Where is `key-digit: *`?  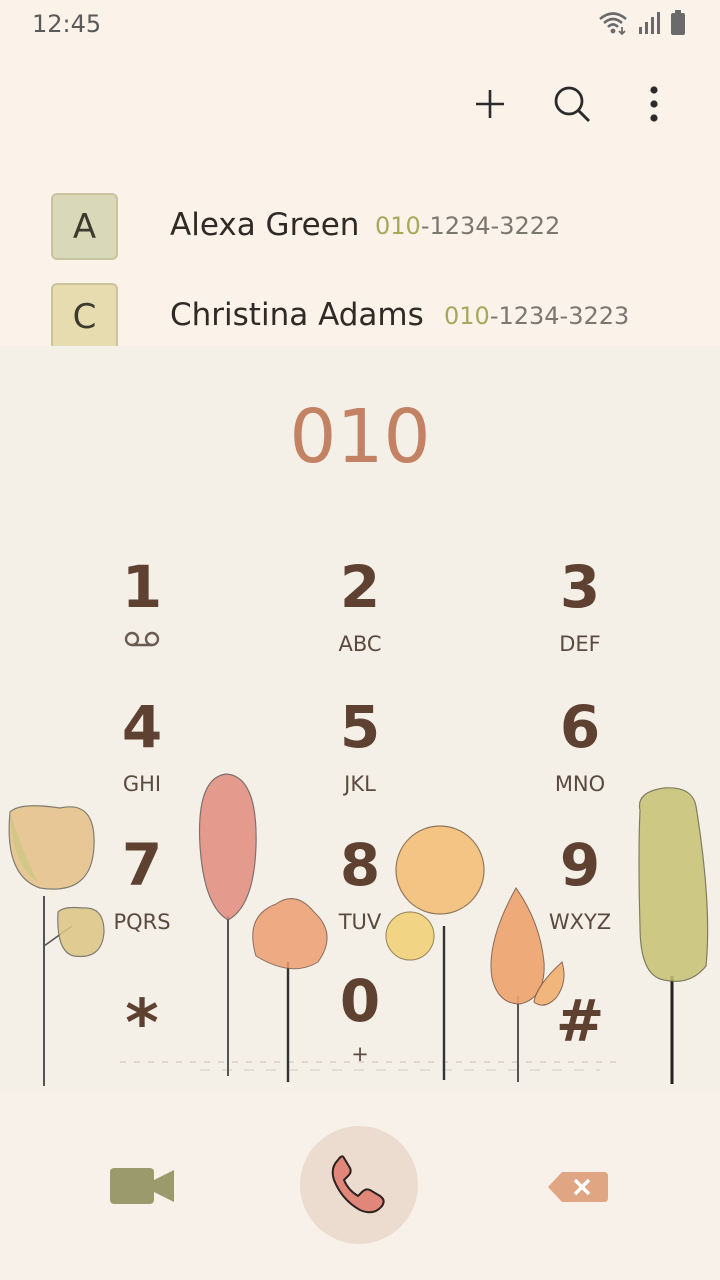
key-digit: * is located at coordinates (142, 1024).